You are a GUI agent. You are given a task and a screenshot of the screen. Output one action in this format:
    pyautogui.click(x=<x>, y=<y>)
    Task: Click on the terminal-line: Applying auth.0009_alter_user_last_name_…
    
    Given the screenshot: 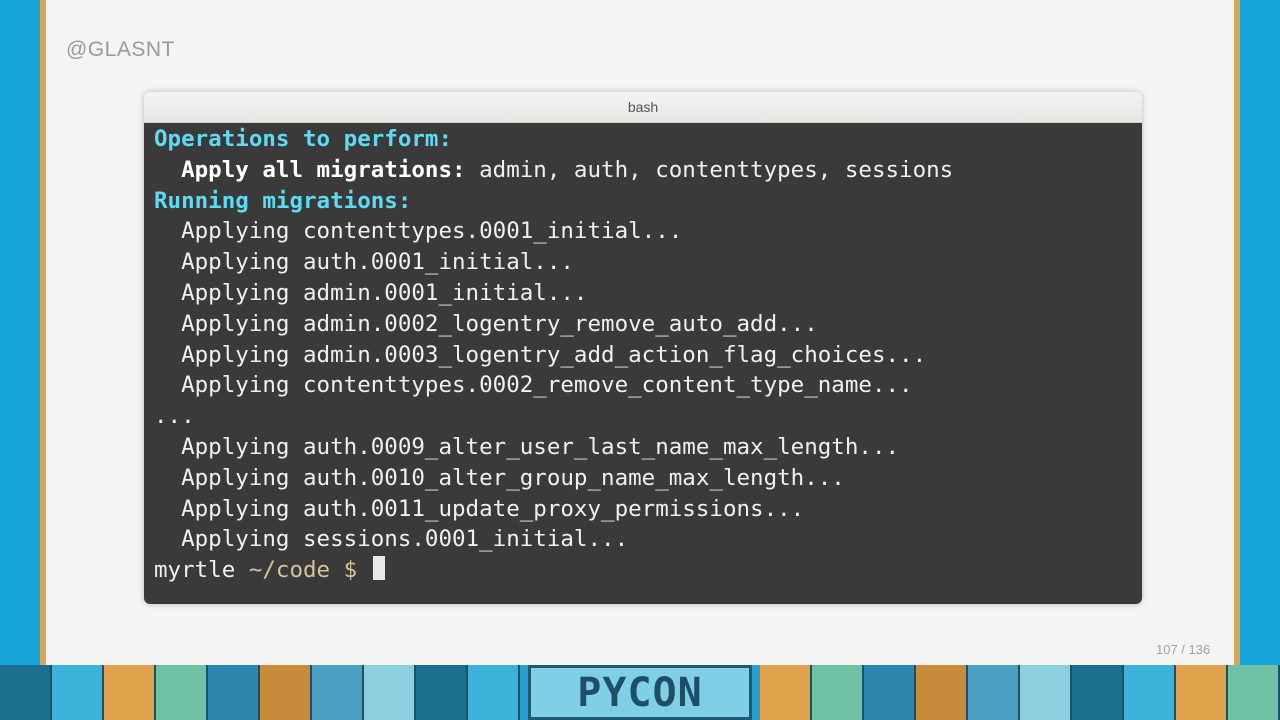 What is the action you would take?
    pyautogui.click(x=527, y=447)
    